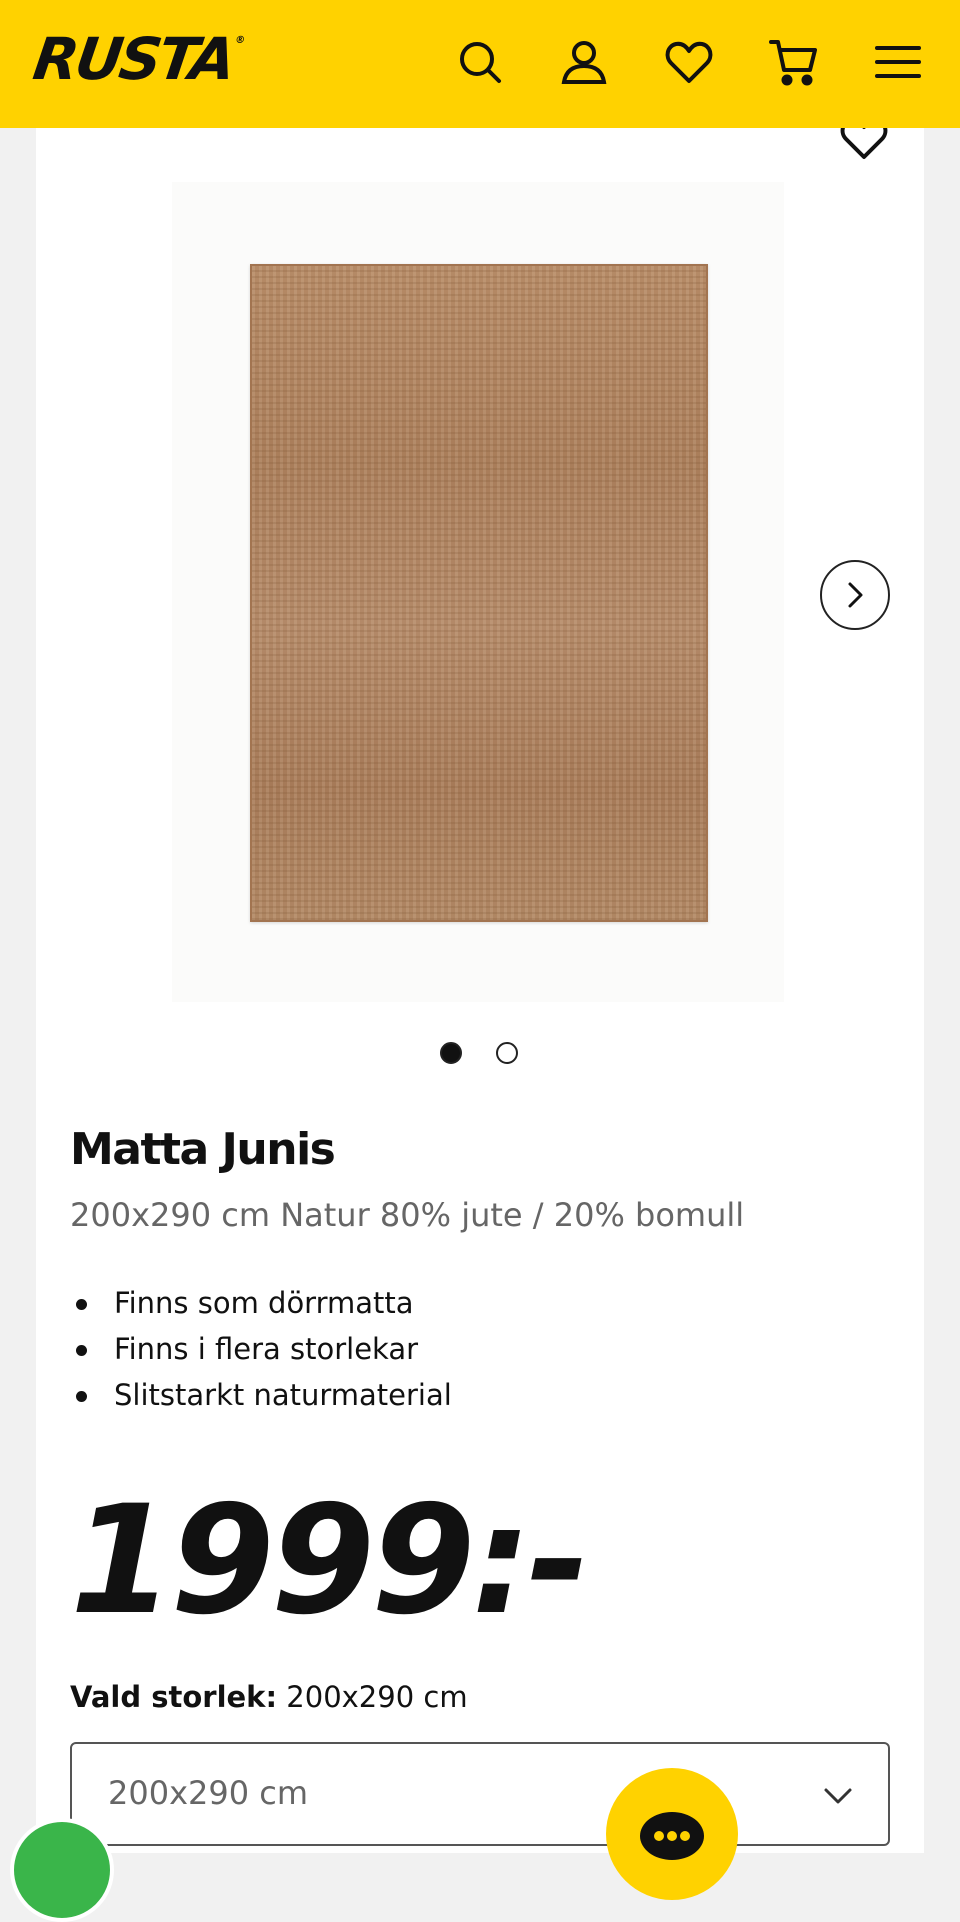  I want to click on site-header: RUSTA®, so click(480, 64).